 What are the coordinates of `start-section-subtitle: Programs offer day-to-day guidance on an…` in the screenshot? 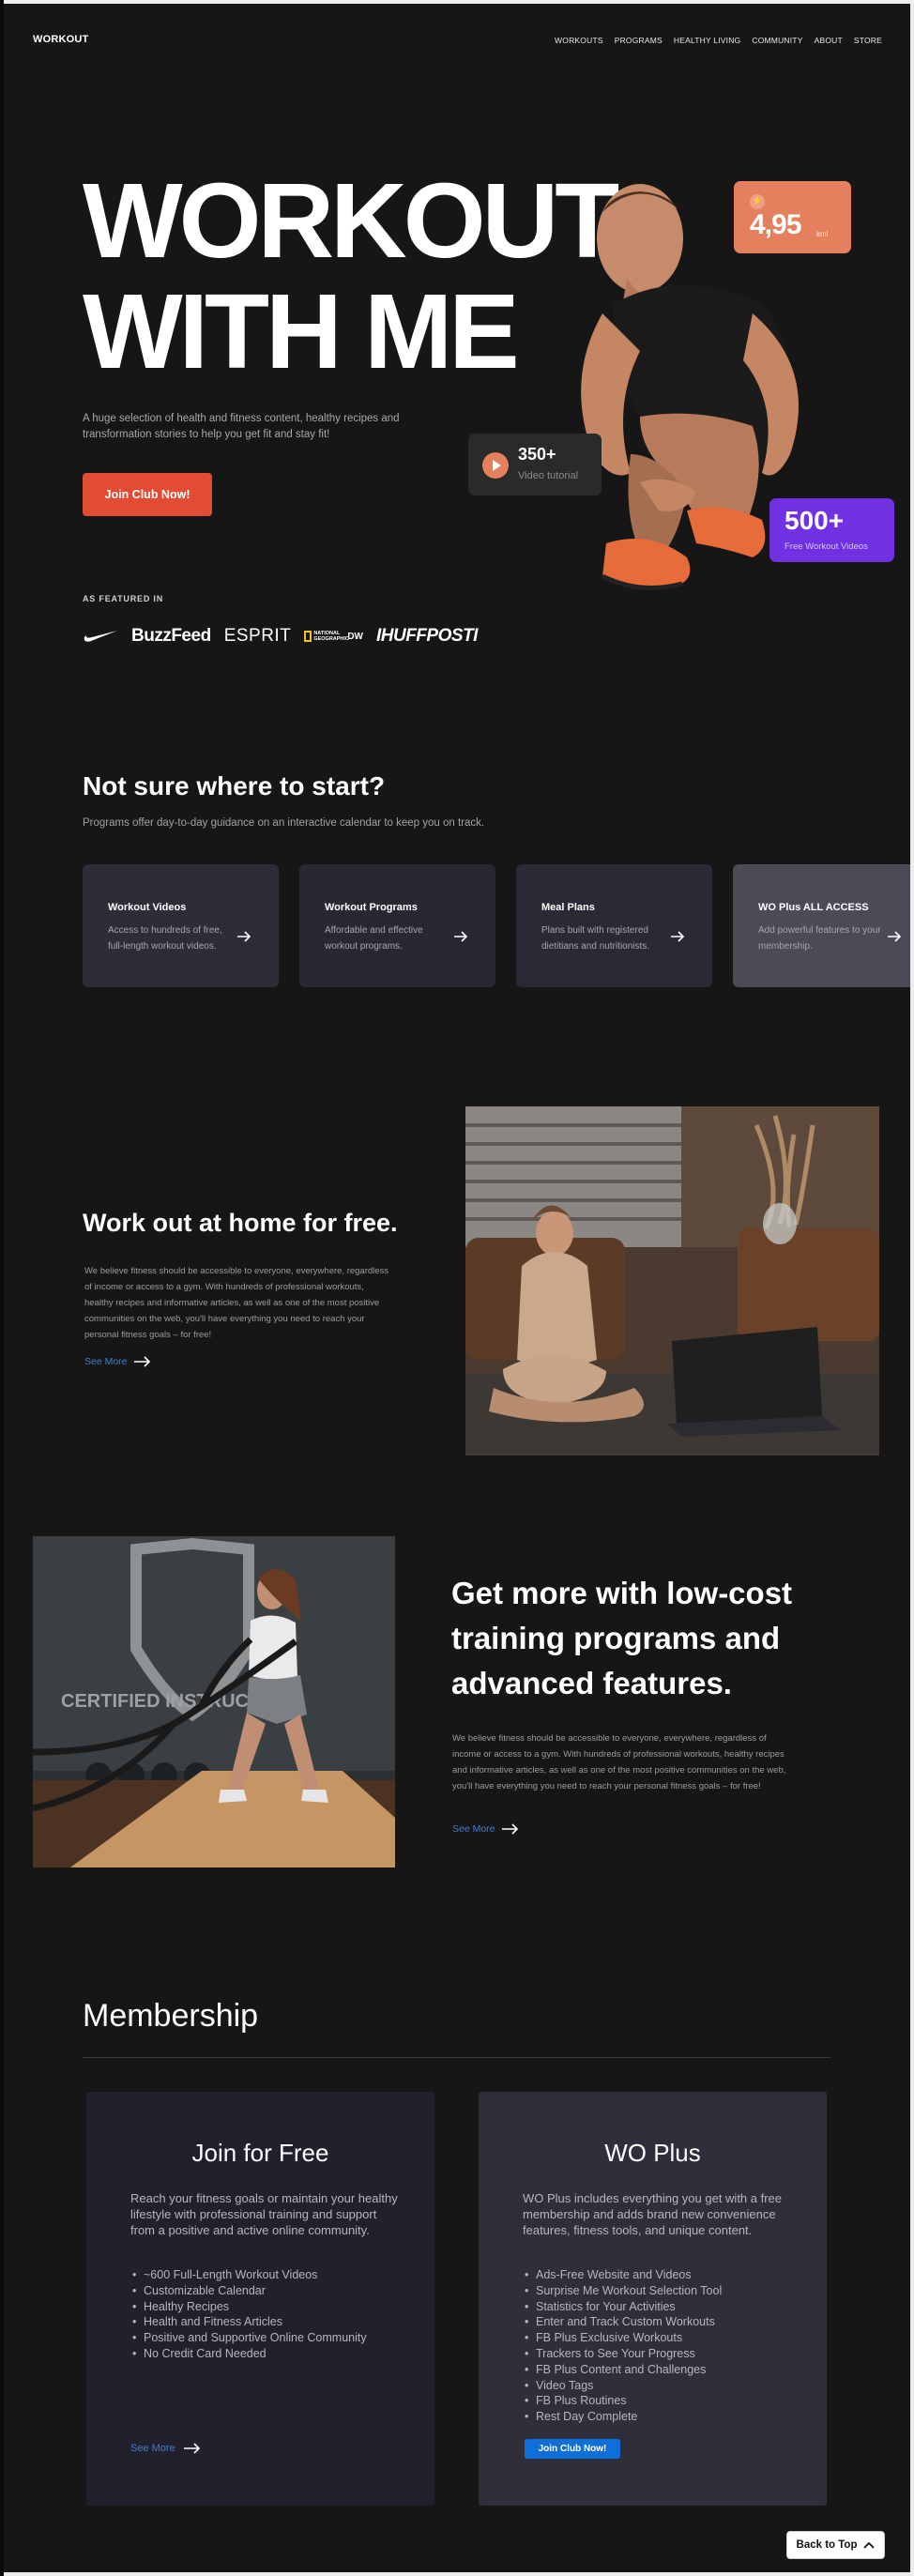 It's located at (284, 823).